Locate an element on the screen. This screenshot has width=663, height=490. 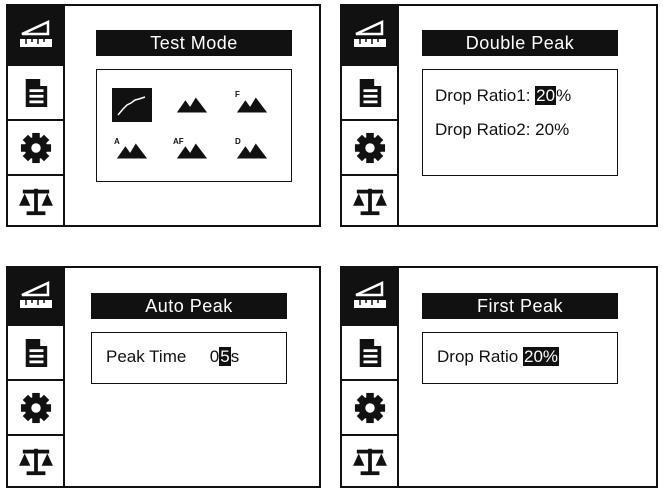
peak-time-cursor-digit: 5 is located at coordinates (225, 356).